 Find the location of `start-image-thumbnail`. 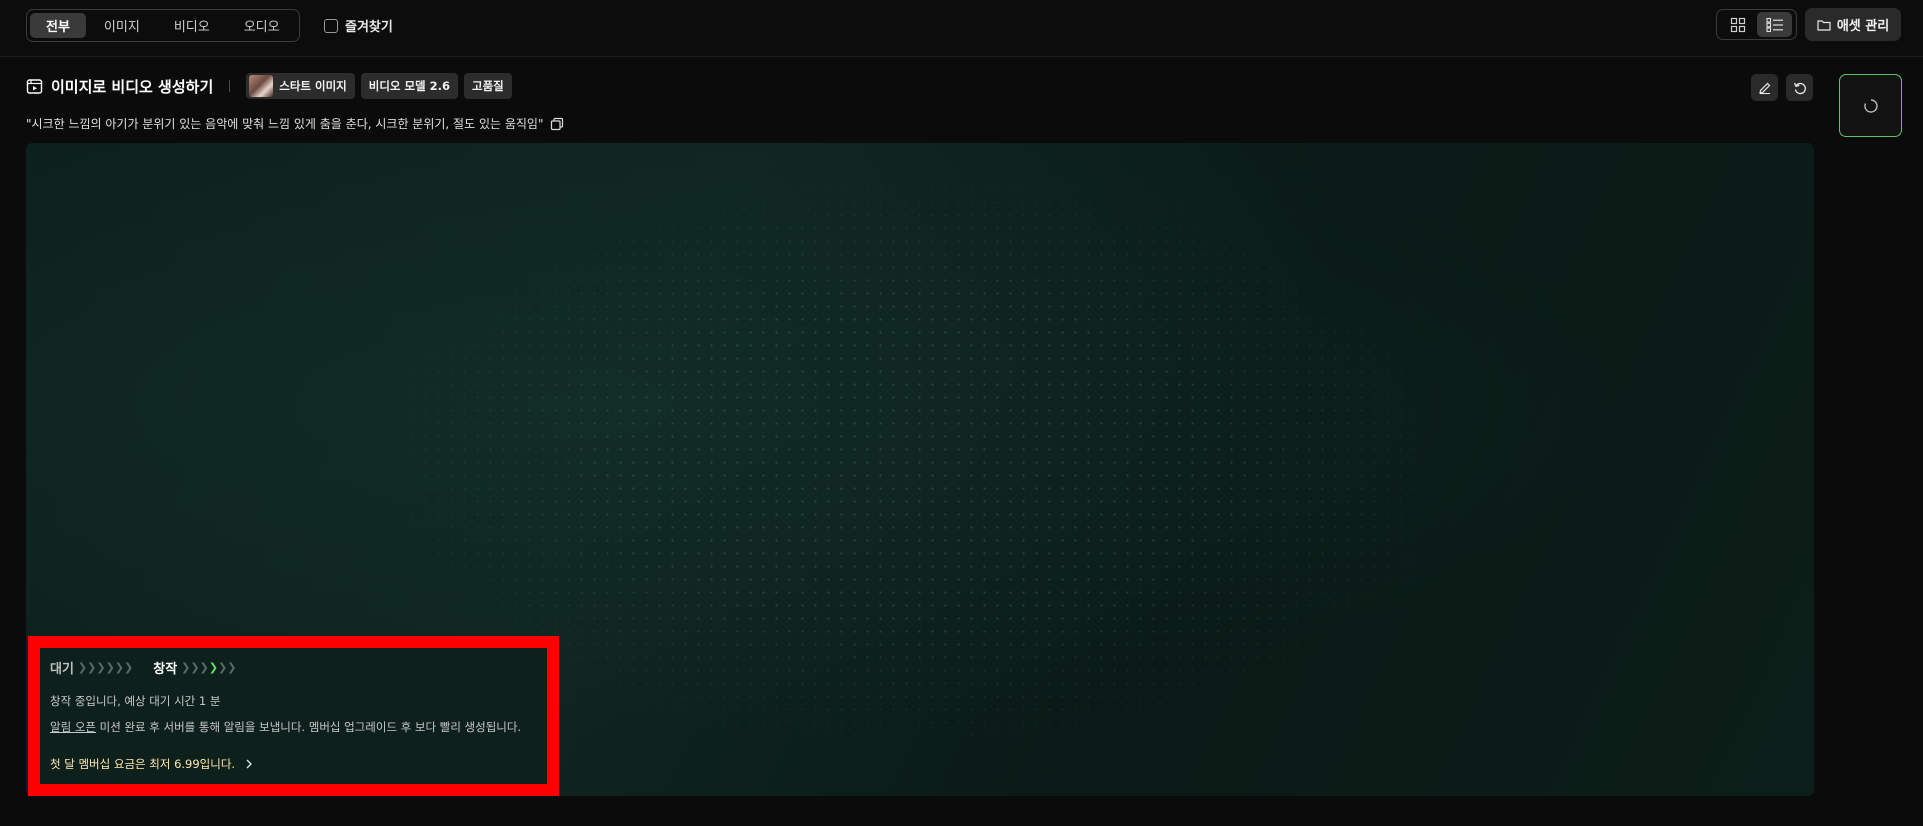

start-image-thumbnail is located at coordinates (261, 86).